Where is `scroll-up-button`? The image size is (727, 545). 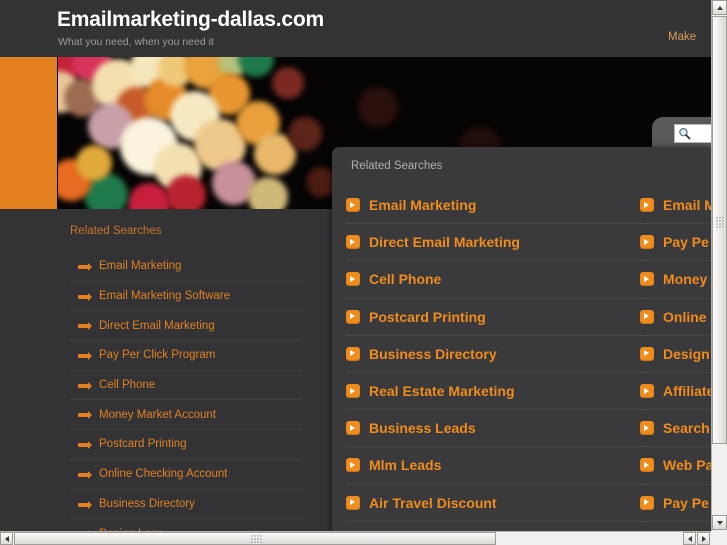 scroll-up-button is located at coordinates (719, 7).